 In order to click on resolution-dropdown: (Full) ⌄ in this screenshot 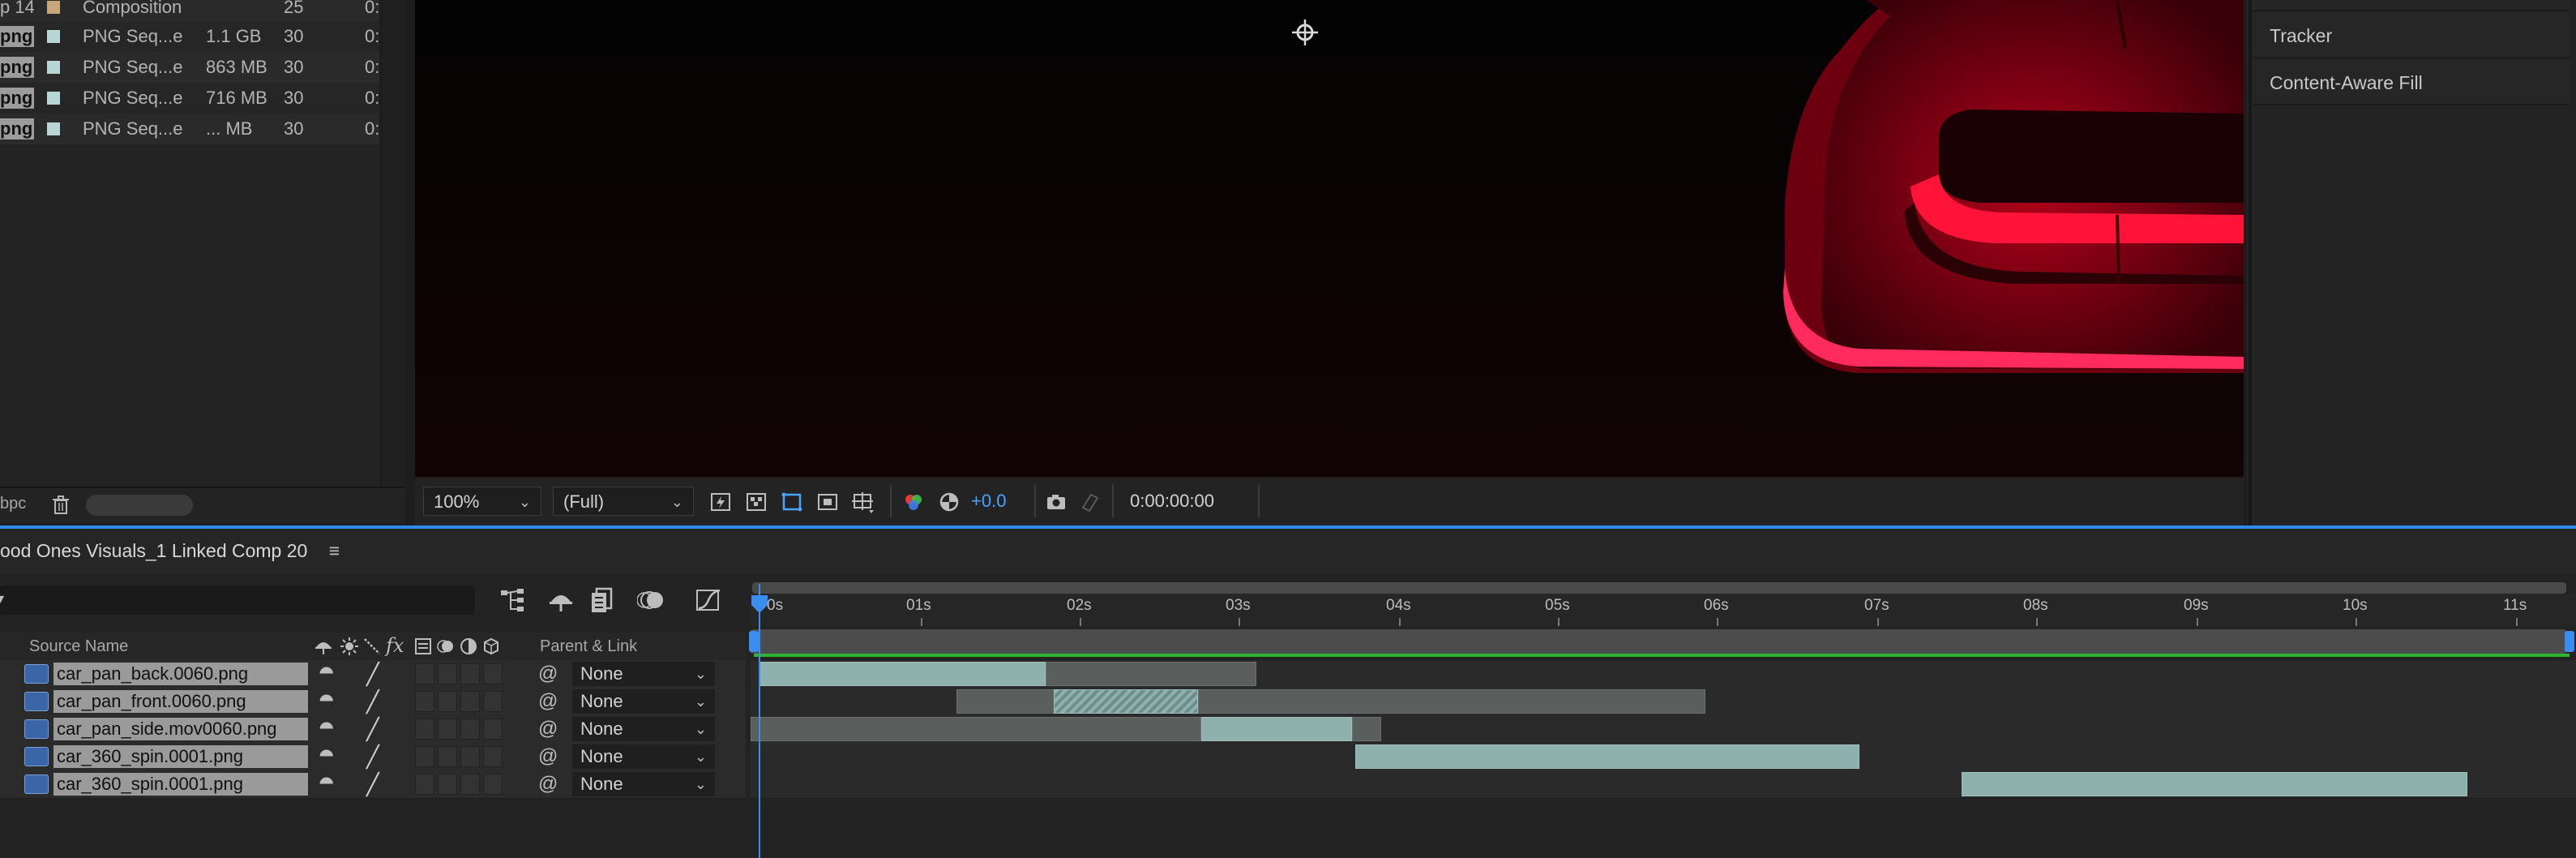, I will do `click(623, 502)`.